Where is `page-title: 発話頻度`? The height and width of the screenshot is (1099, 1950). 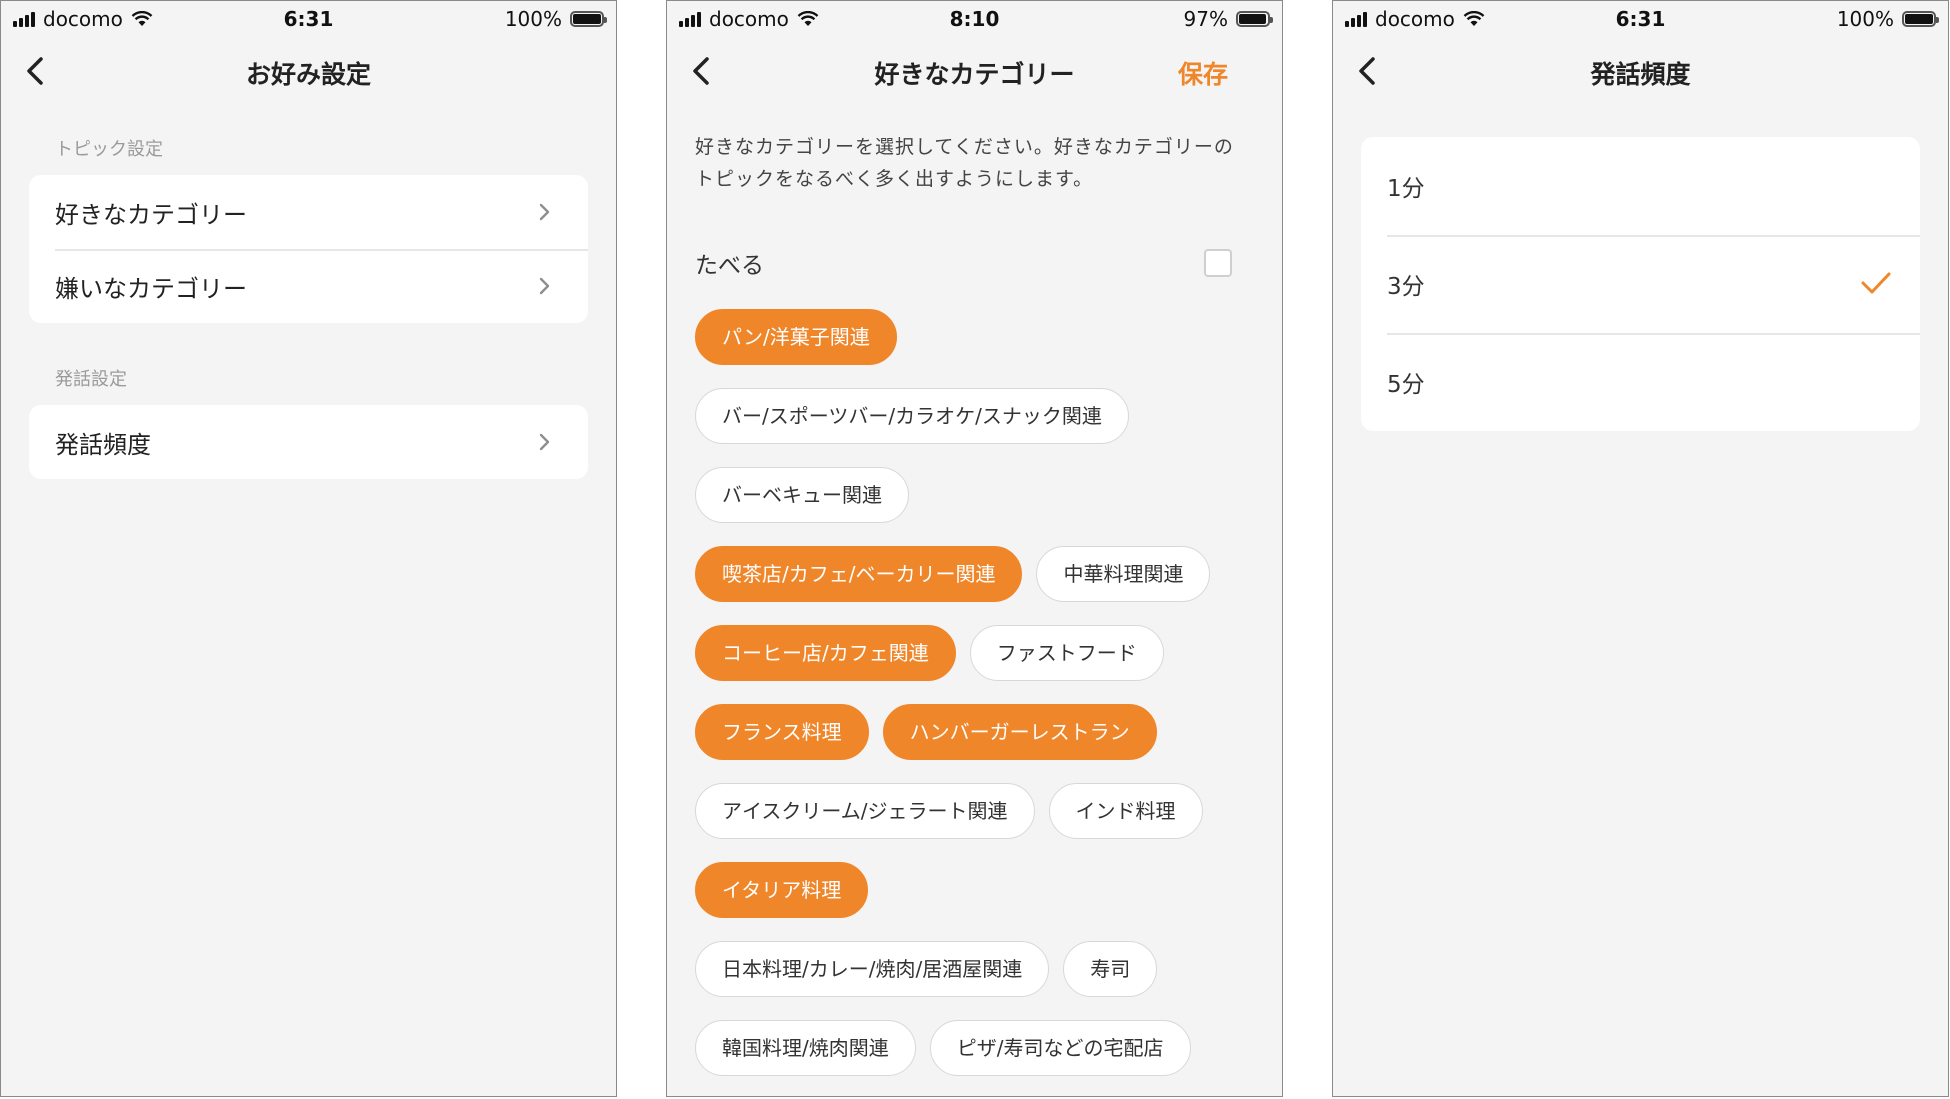
page-title: 発話頻度 is located at coordinates (1640, 74).